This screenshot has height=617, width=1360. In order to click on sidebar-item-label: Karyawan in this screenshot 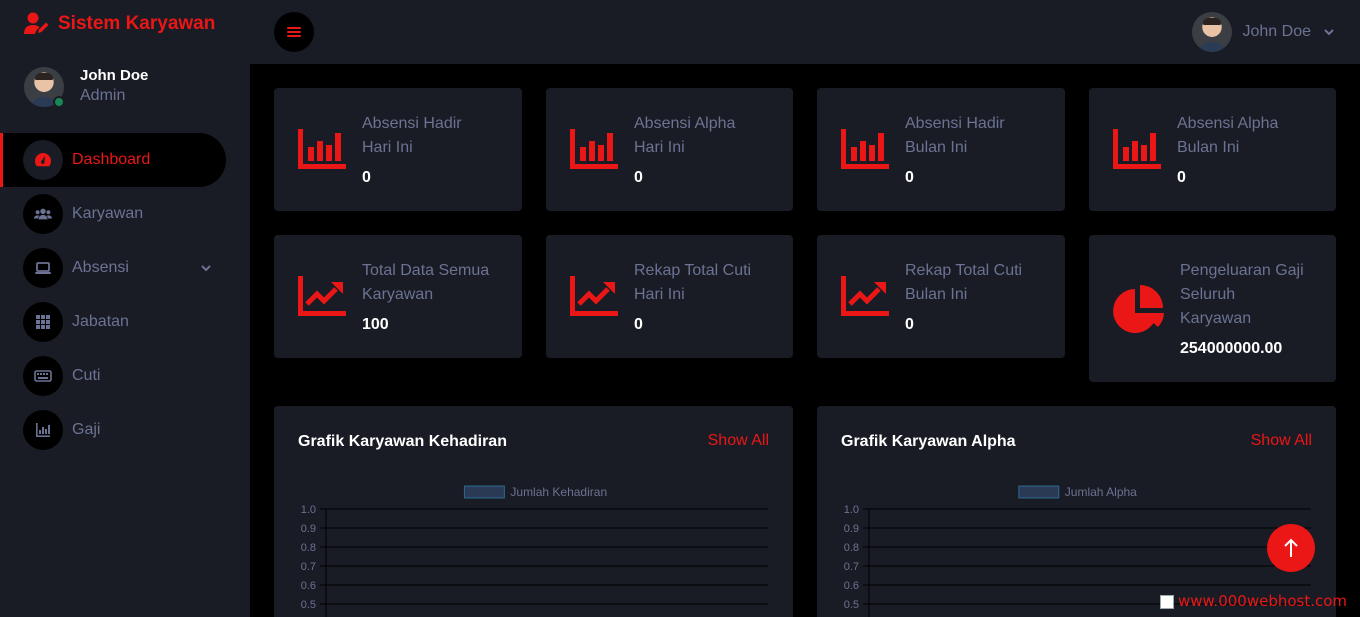, I will do `click(108, 213)`.